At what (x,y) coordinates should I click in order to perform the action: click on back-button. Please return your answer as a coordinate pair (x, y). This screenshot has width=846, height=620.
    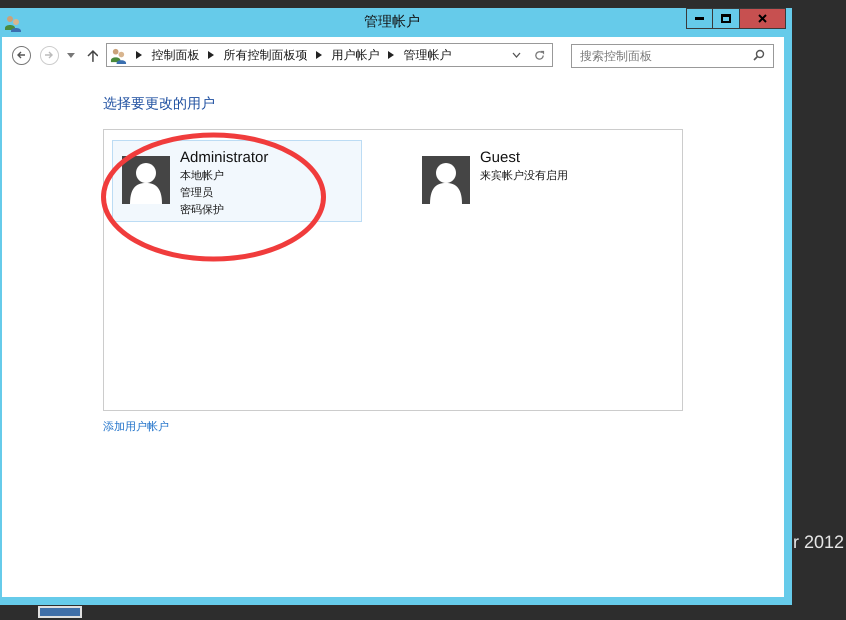
    Looking at the image, I should click on (21, 55).